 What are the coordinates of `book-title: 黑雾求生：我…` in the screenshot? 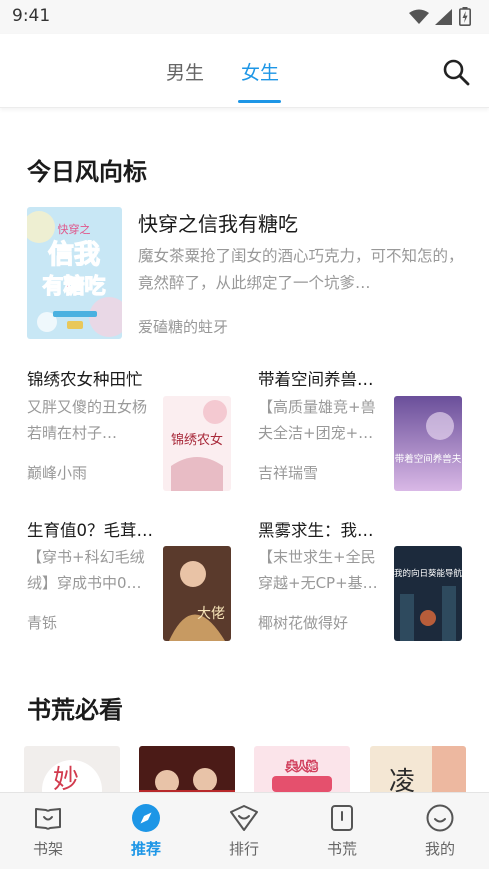 It's located at (316, 529).